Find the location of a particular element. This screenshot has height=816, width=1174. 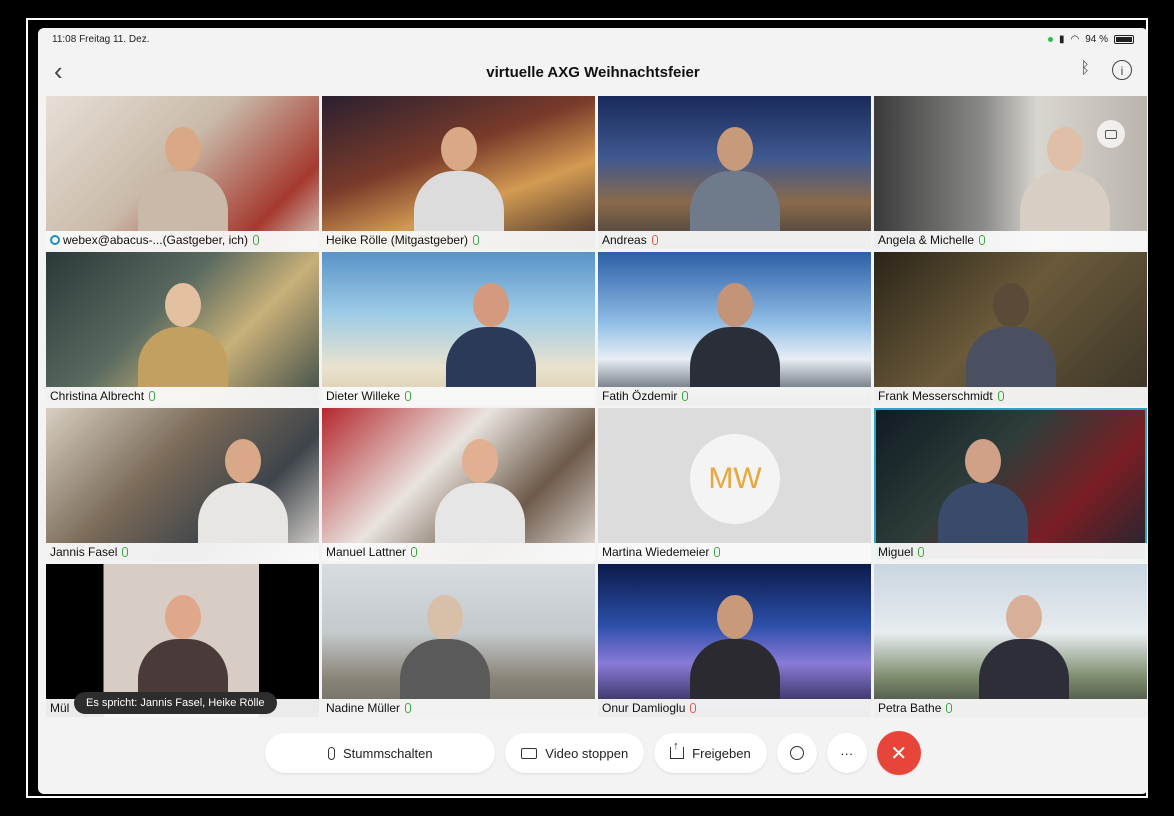

share-button: Freigeben is located at coordinates (710, 753).